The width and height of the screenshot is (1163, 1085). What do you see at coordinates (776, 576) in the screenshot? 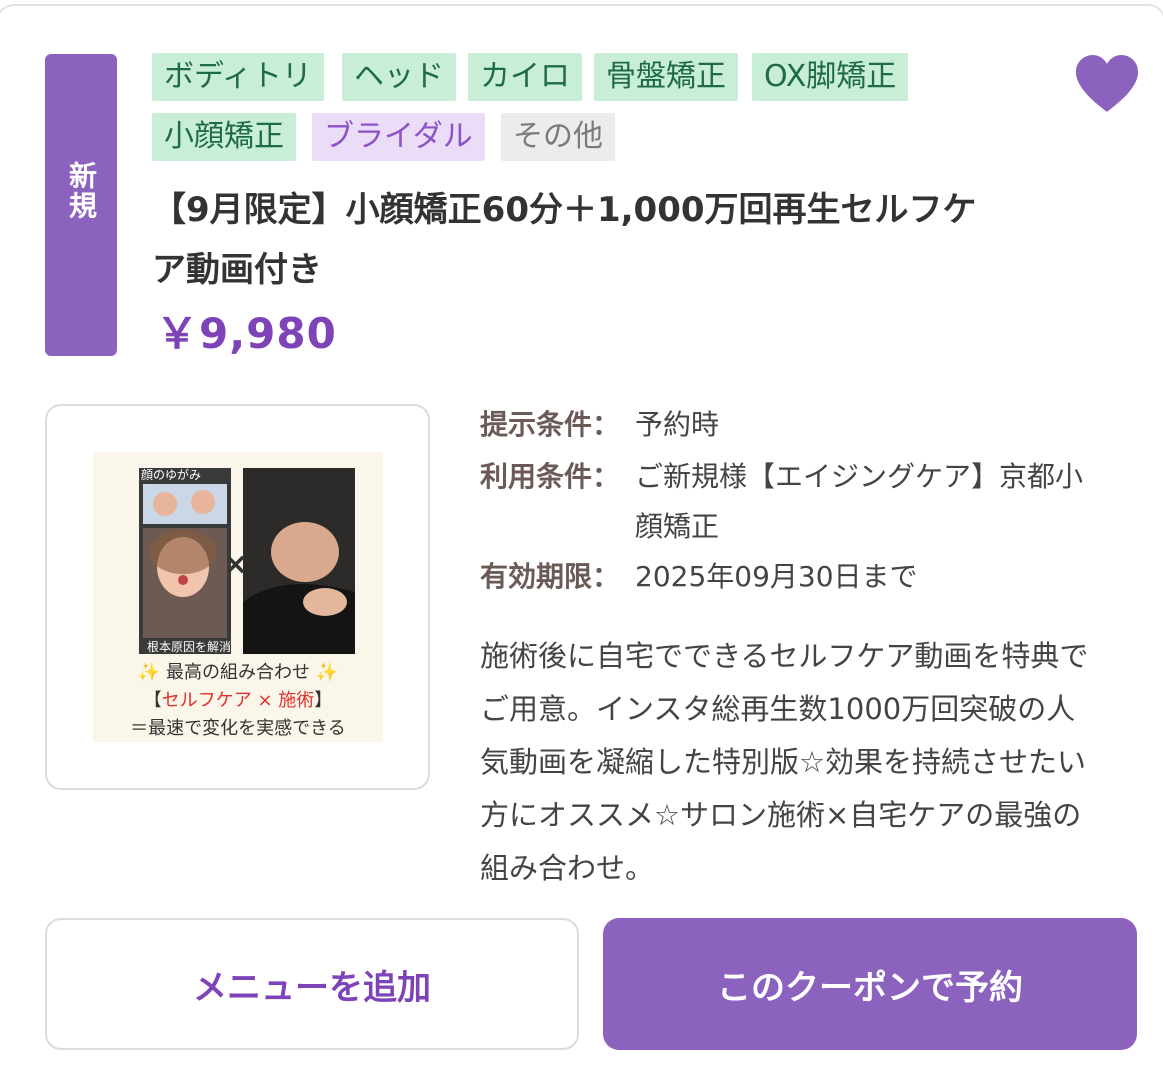
I see `condition-value: 2025年09月30日まで` at bounding box center [776, 576].